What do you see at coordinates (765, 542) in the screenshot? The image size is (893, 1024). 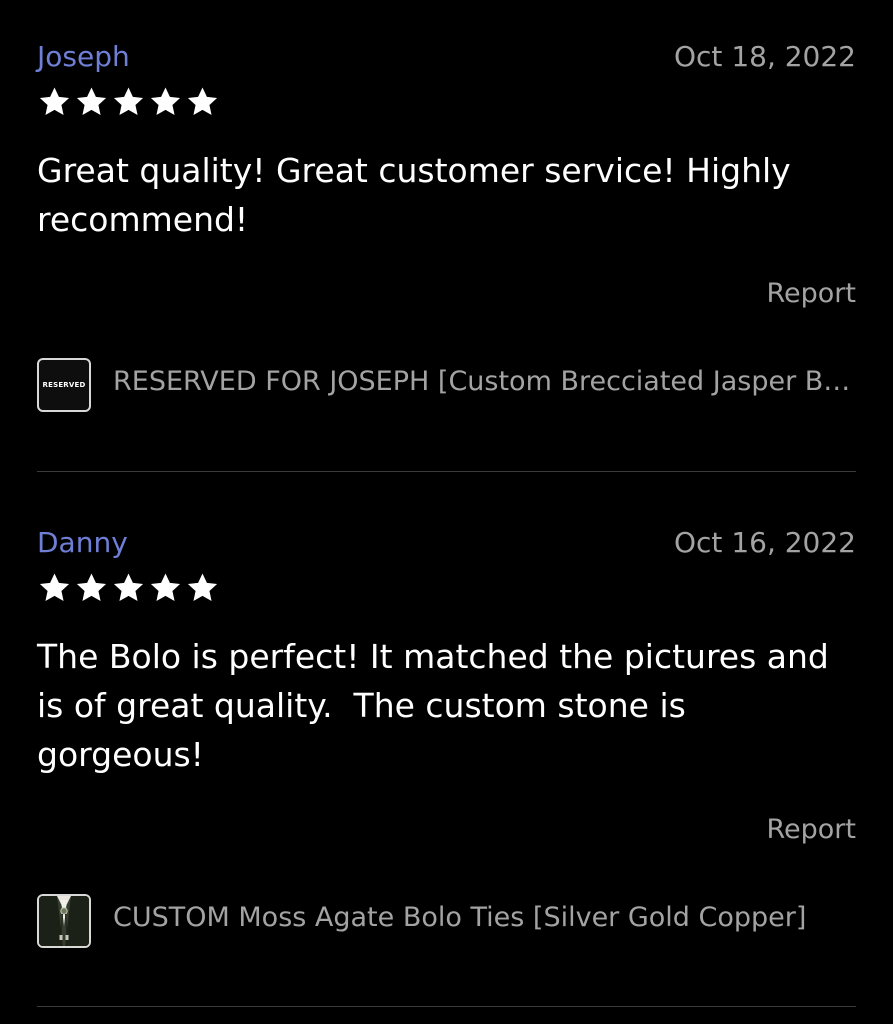 I see `review-date: Oct 16, 2022` at bounding box center [765, 542].